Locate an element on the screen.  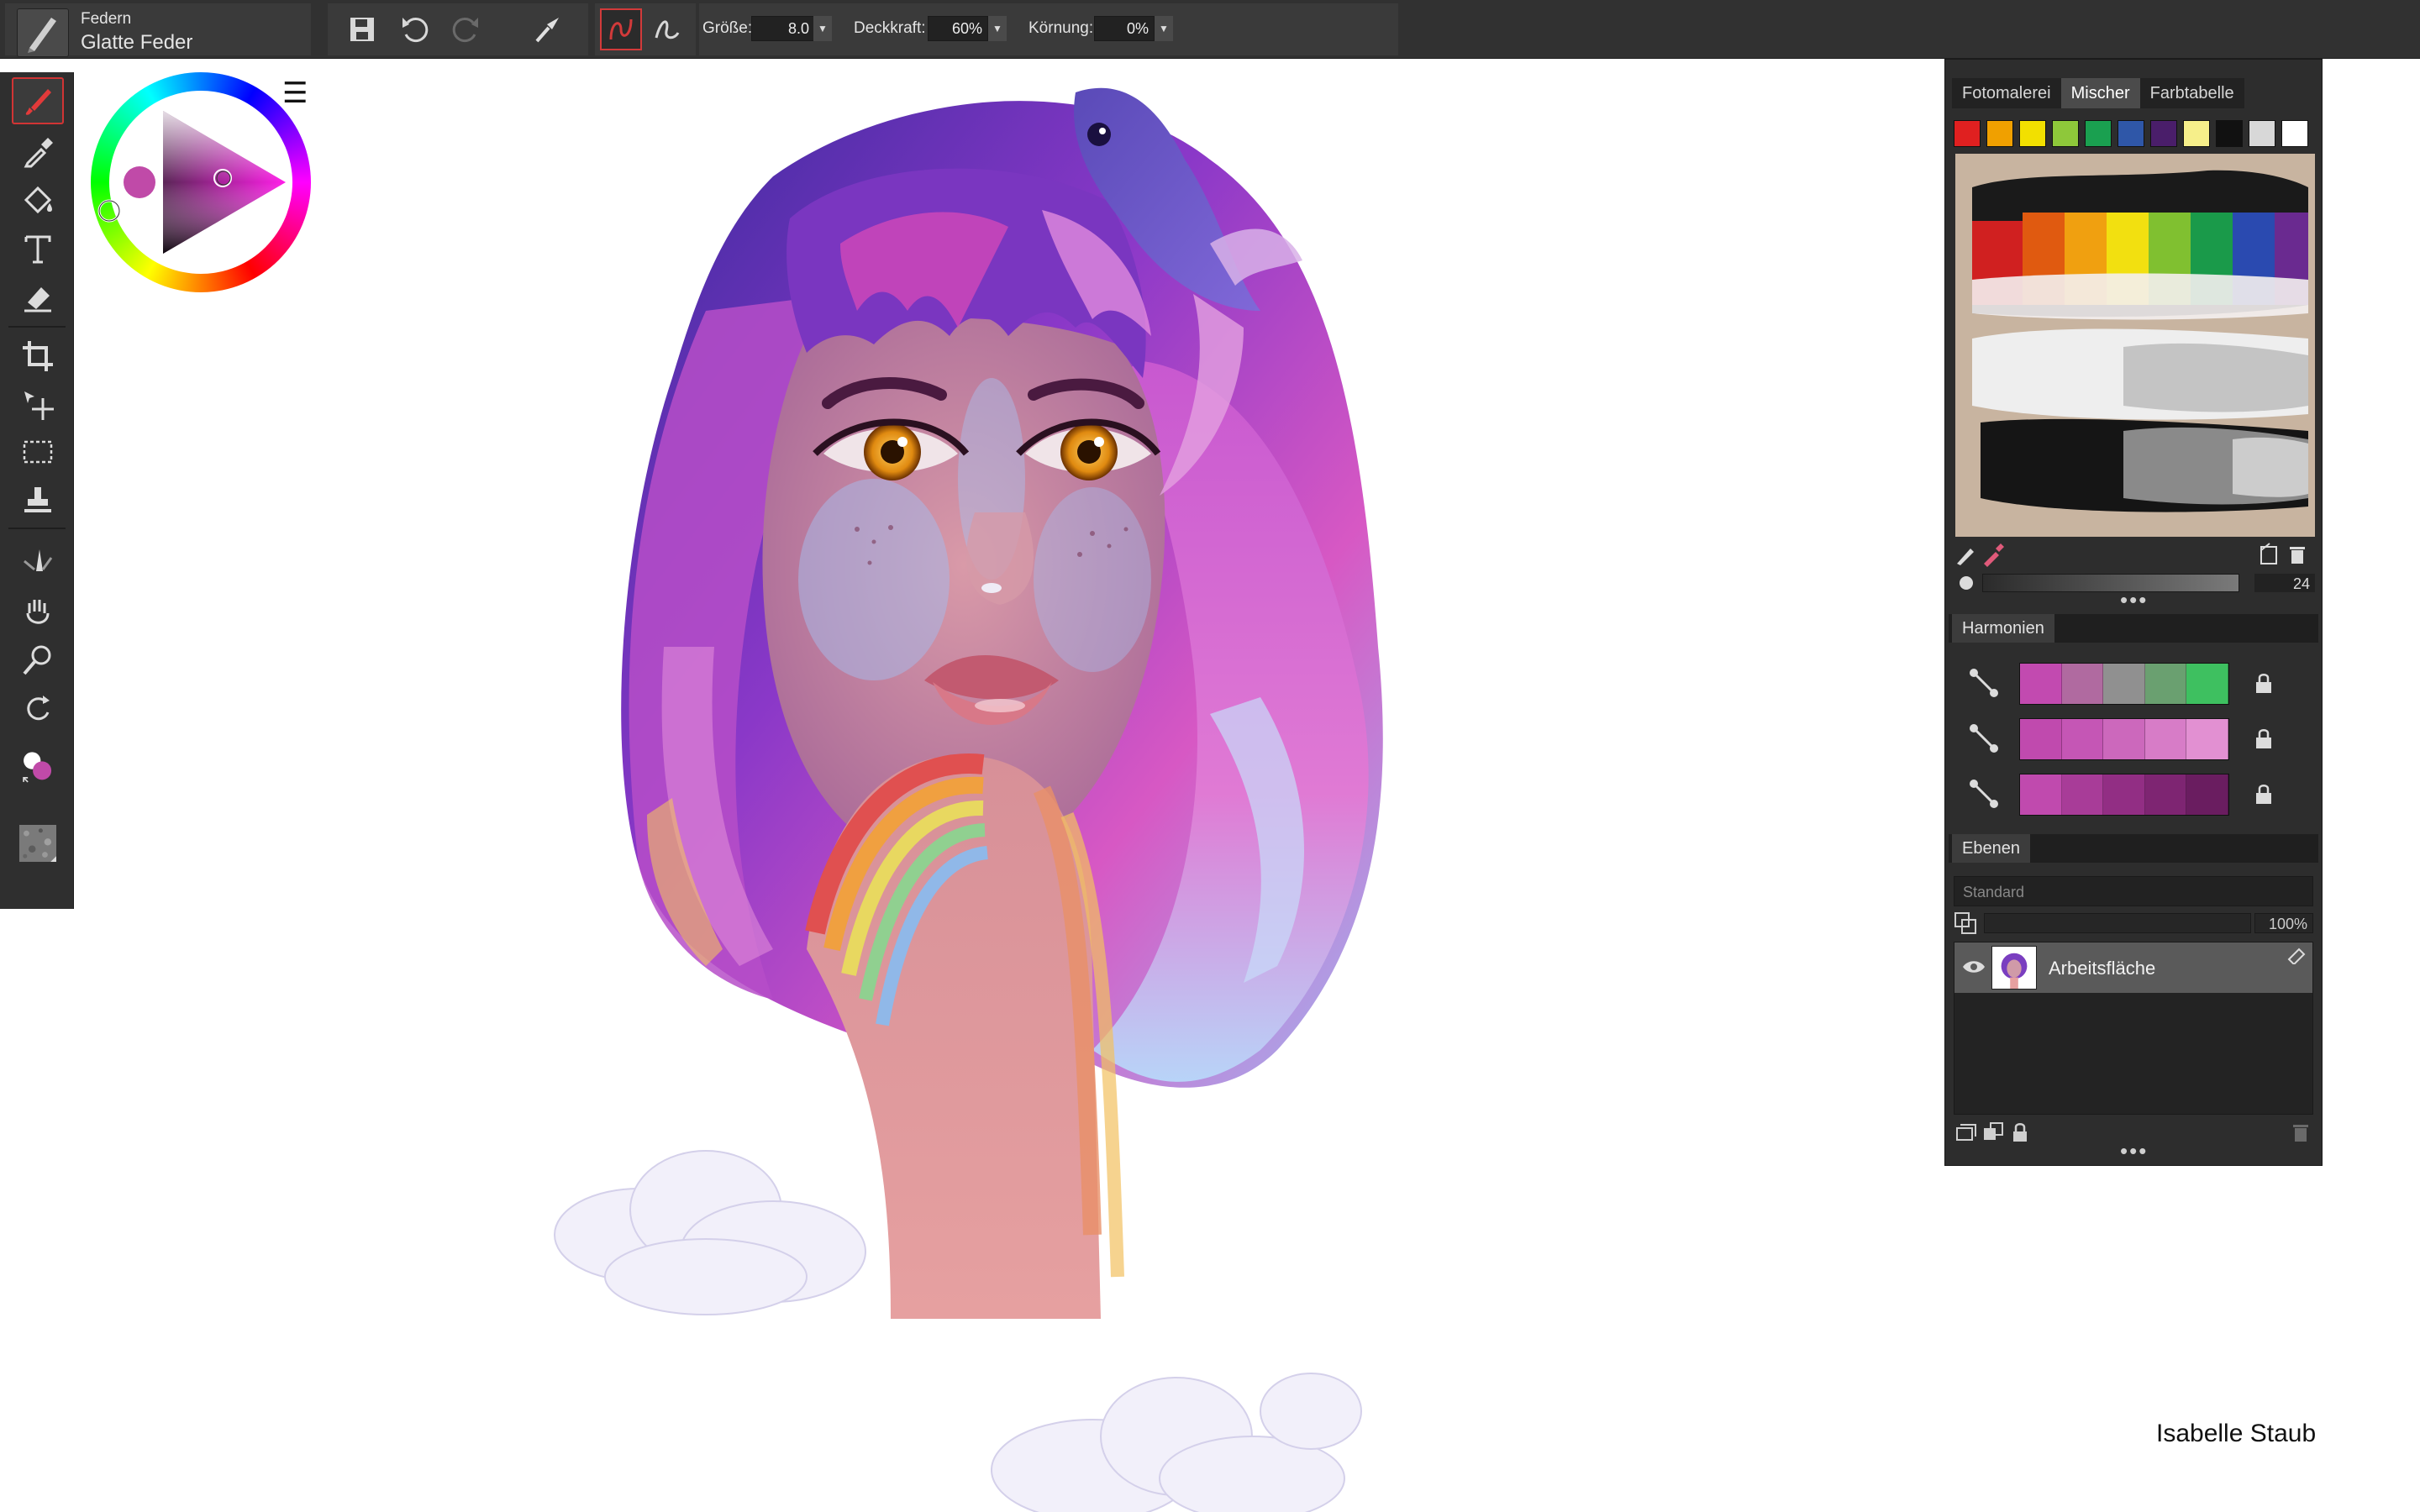
selection-tool is located at coordinates (38, 451).